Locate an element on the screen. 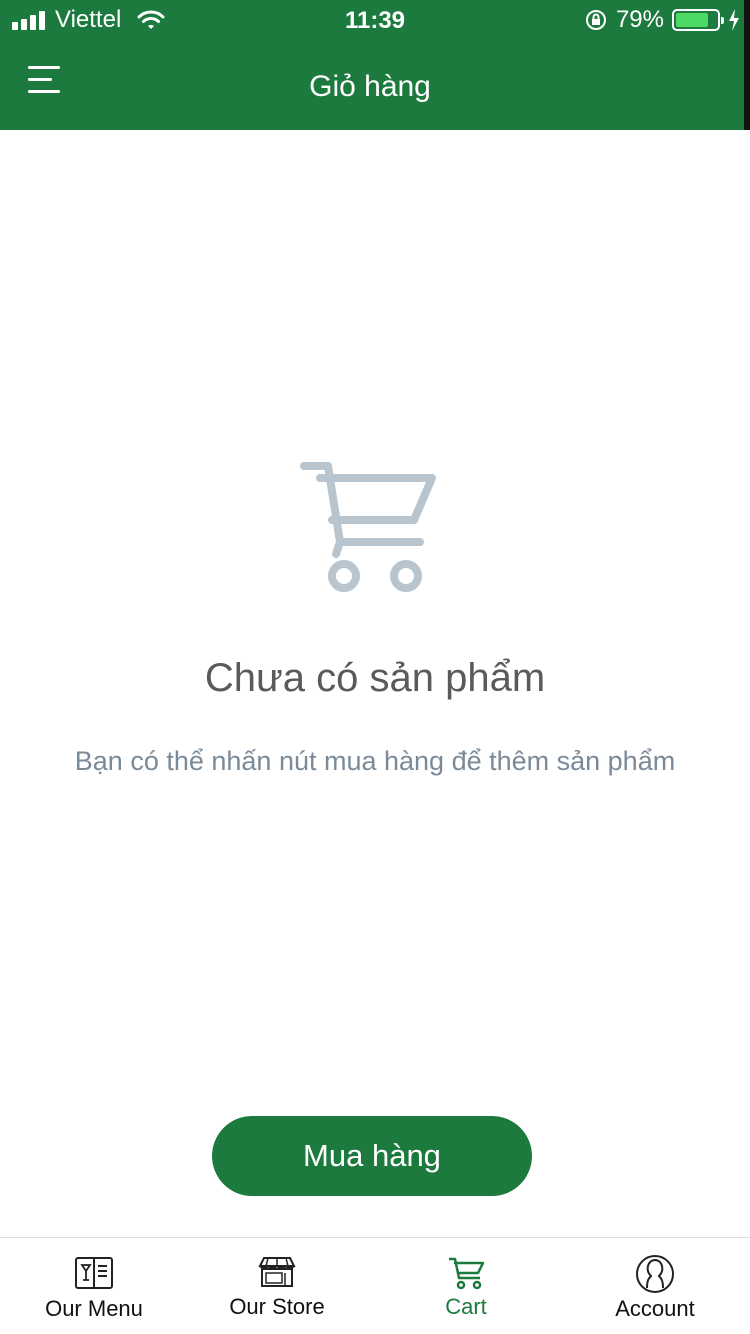 Image resolution: width=750 pixels, height=1334 pixels. battery-icon is located at coordinates (698, 20).